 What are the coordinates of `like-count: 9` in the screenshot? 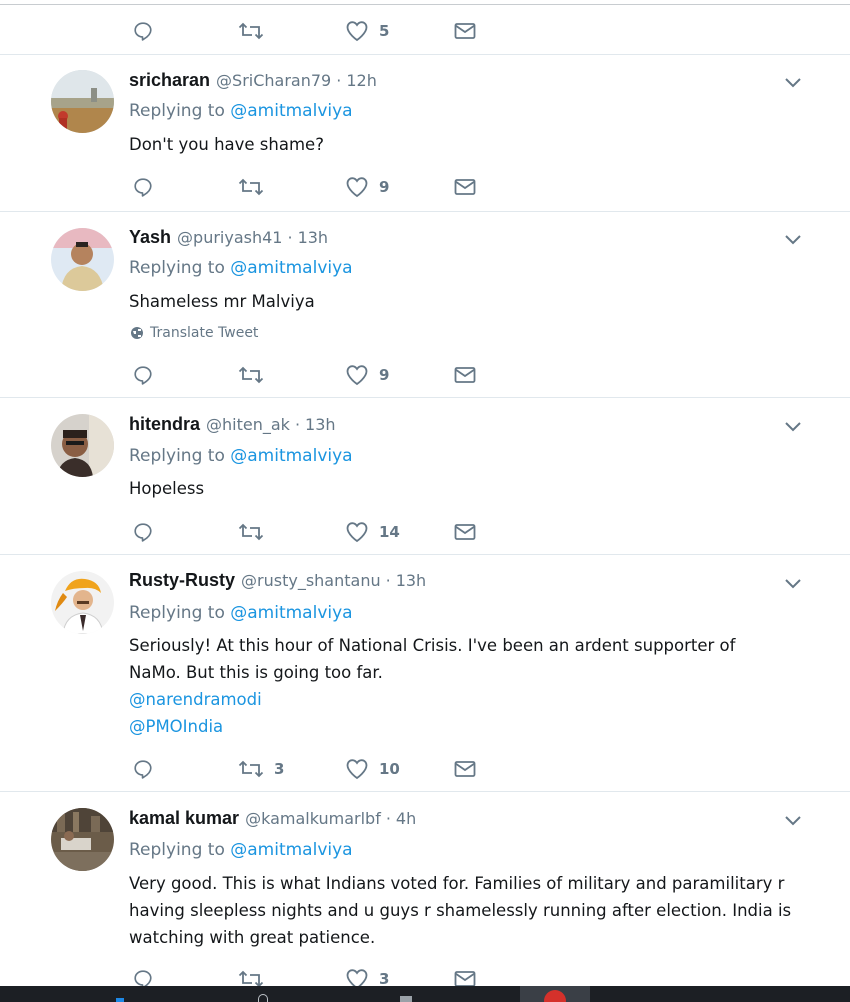 It's located at (384, 375).